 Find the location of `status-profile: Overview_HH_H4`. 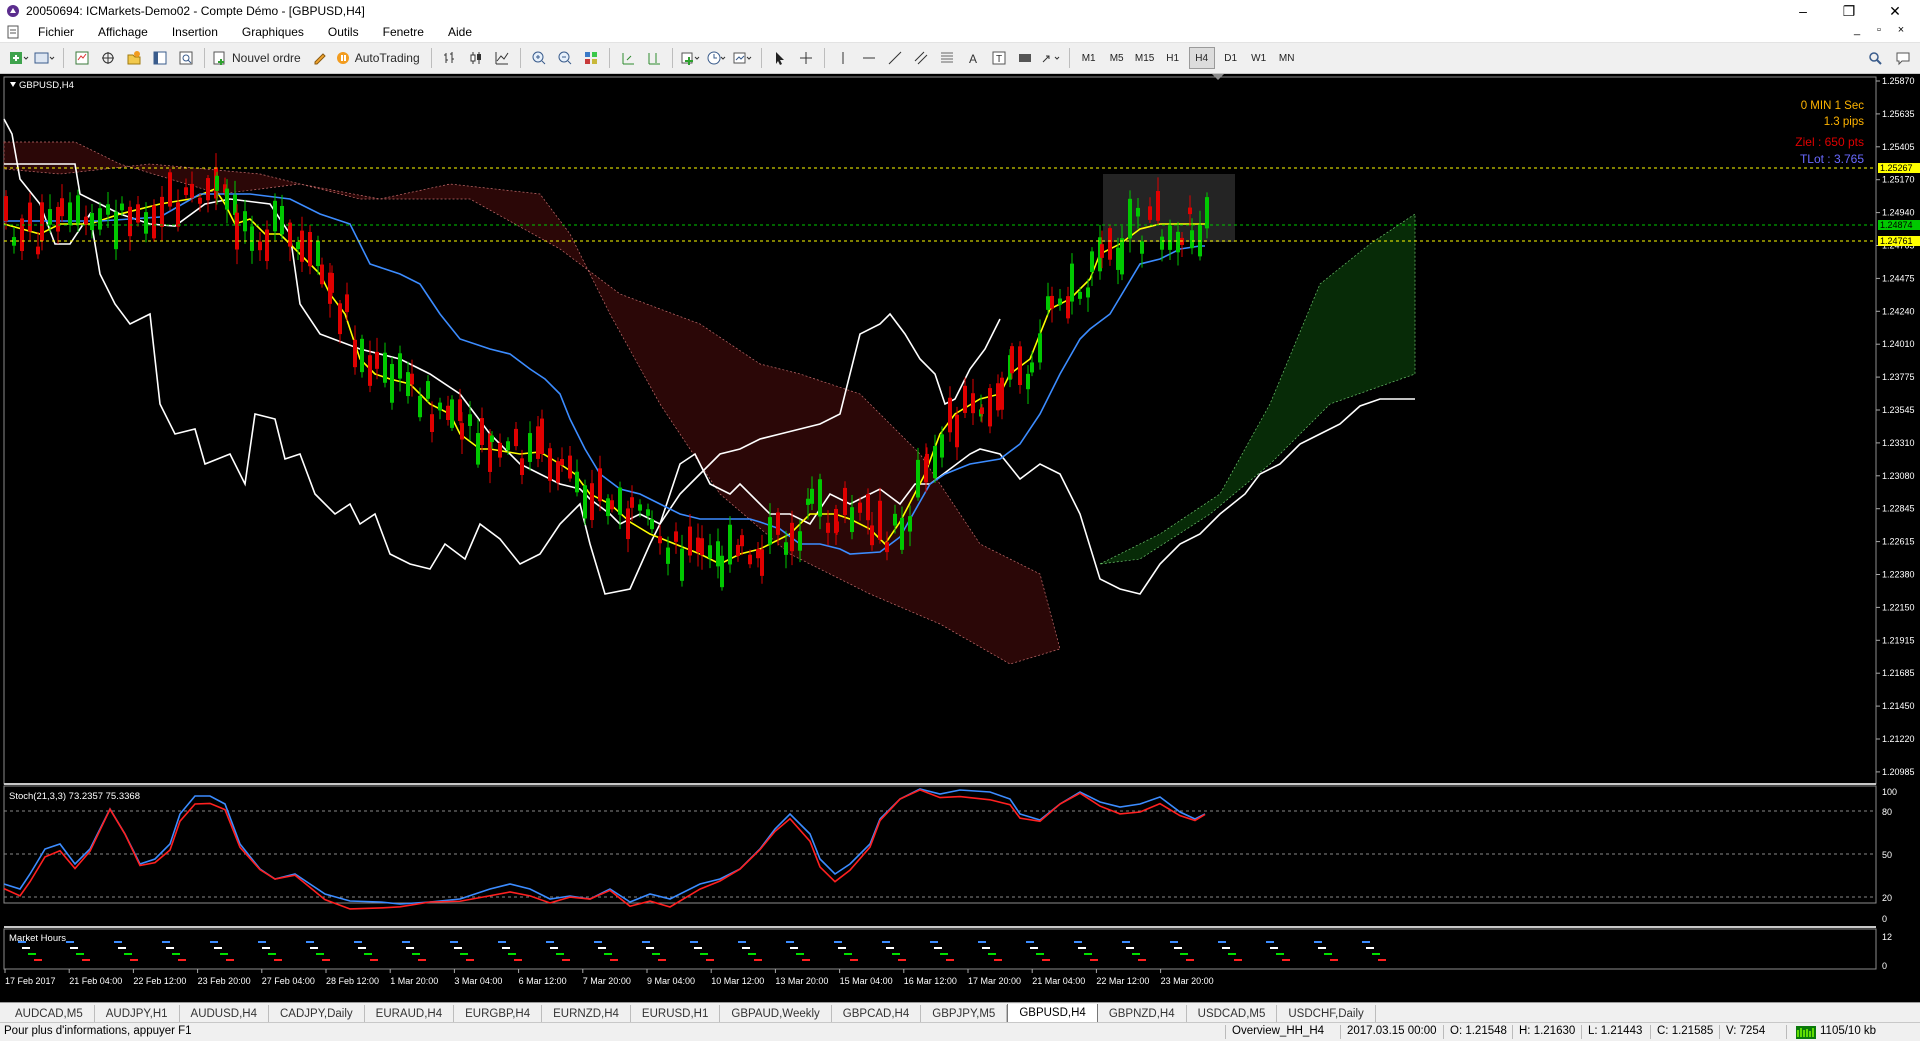

status-profile: Overview_HH_H4 is located at coordinates (1278, 1031).